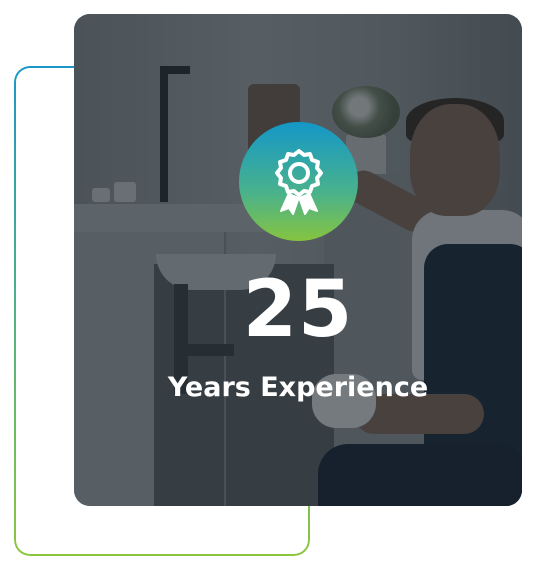 The height and width of the screenshot is (584, 547). I want to click on years-experience-label: Years Experience, so click(298, 387).